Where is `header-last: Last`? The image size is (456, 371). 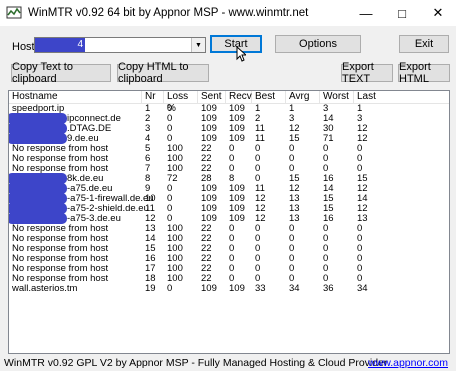 header-last: Last is located at coordinates (401, 97).